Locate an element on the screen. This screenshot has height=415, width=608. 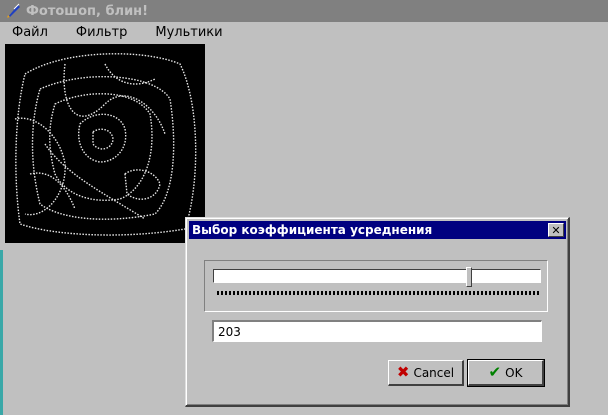
desktop-edge is located at coordinates (1, 332).